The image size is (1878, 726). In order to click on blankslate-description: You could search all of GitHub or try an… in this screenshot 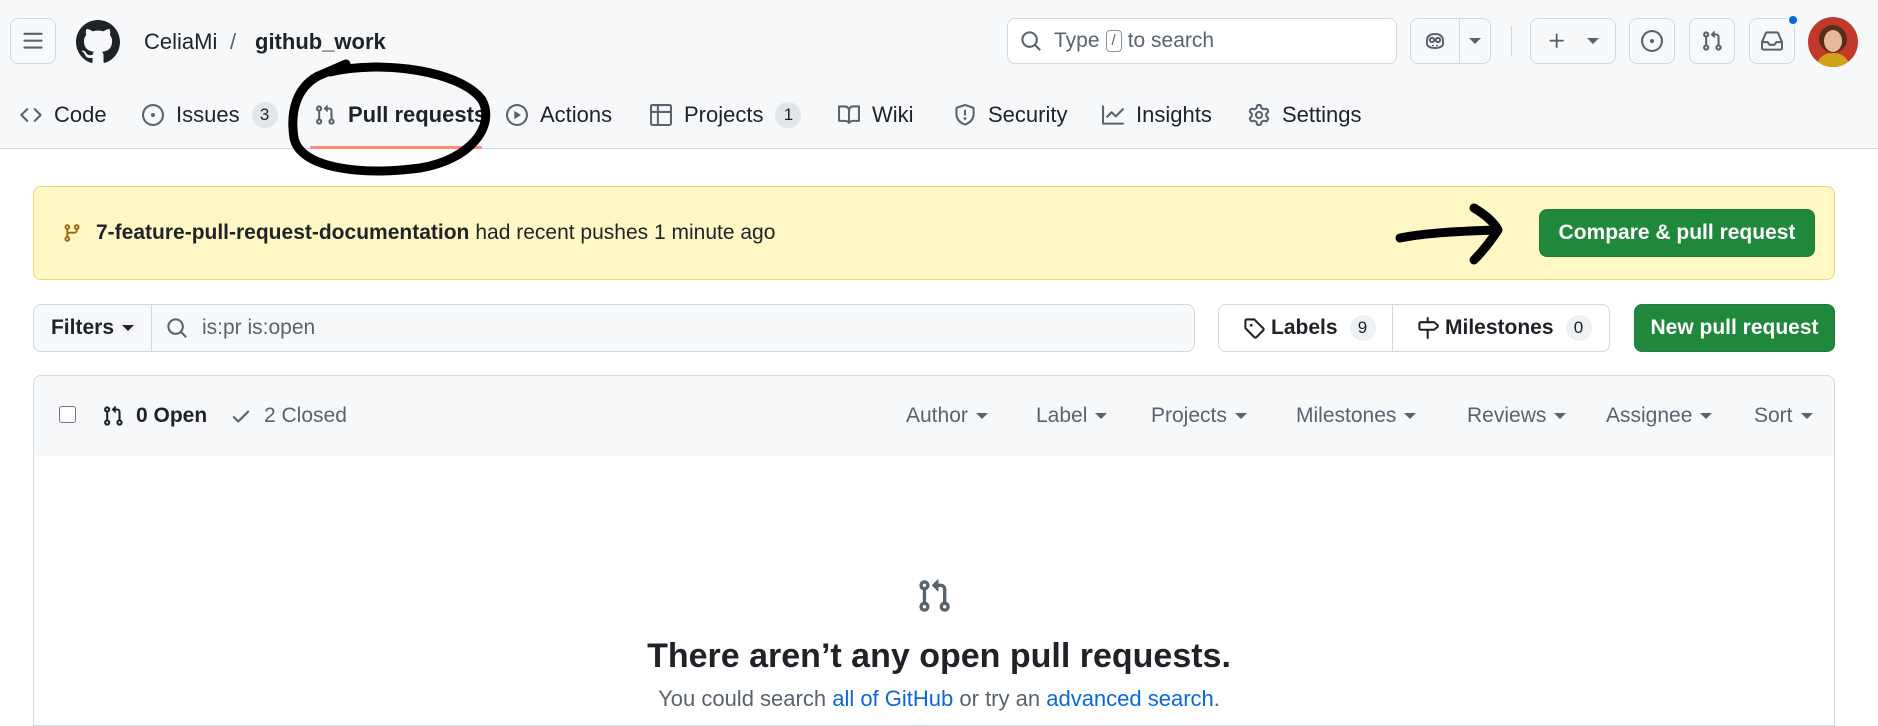, I will do `click(939, 699)`.